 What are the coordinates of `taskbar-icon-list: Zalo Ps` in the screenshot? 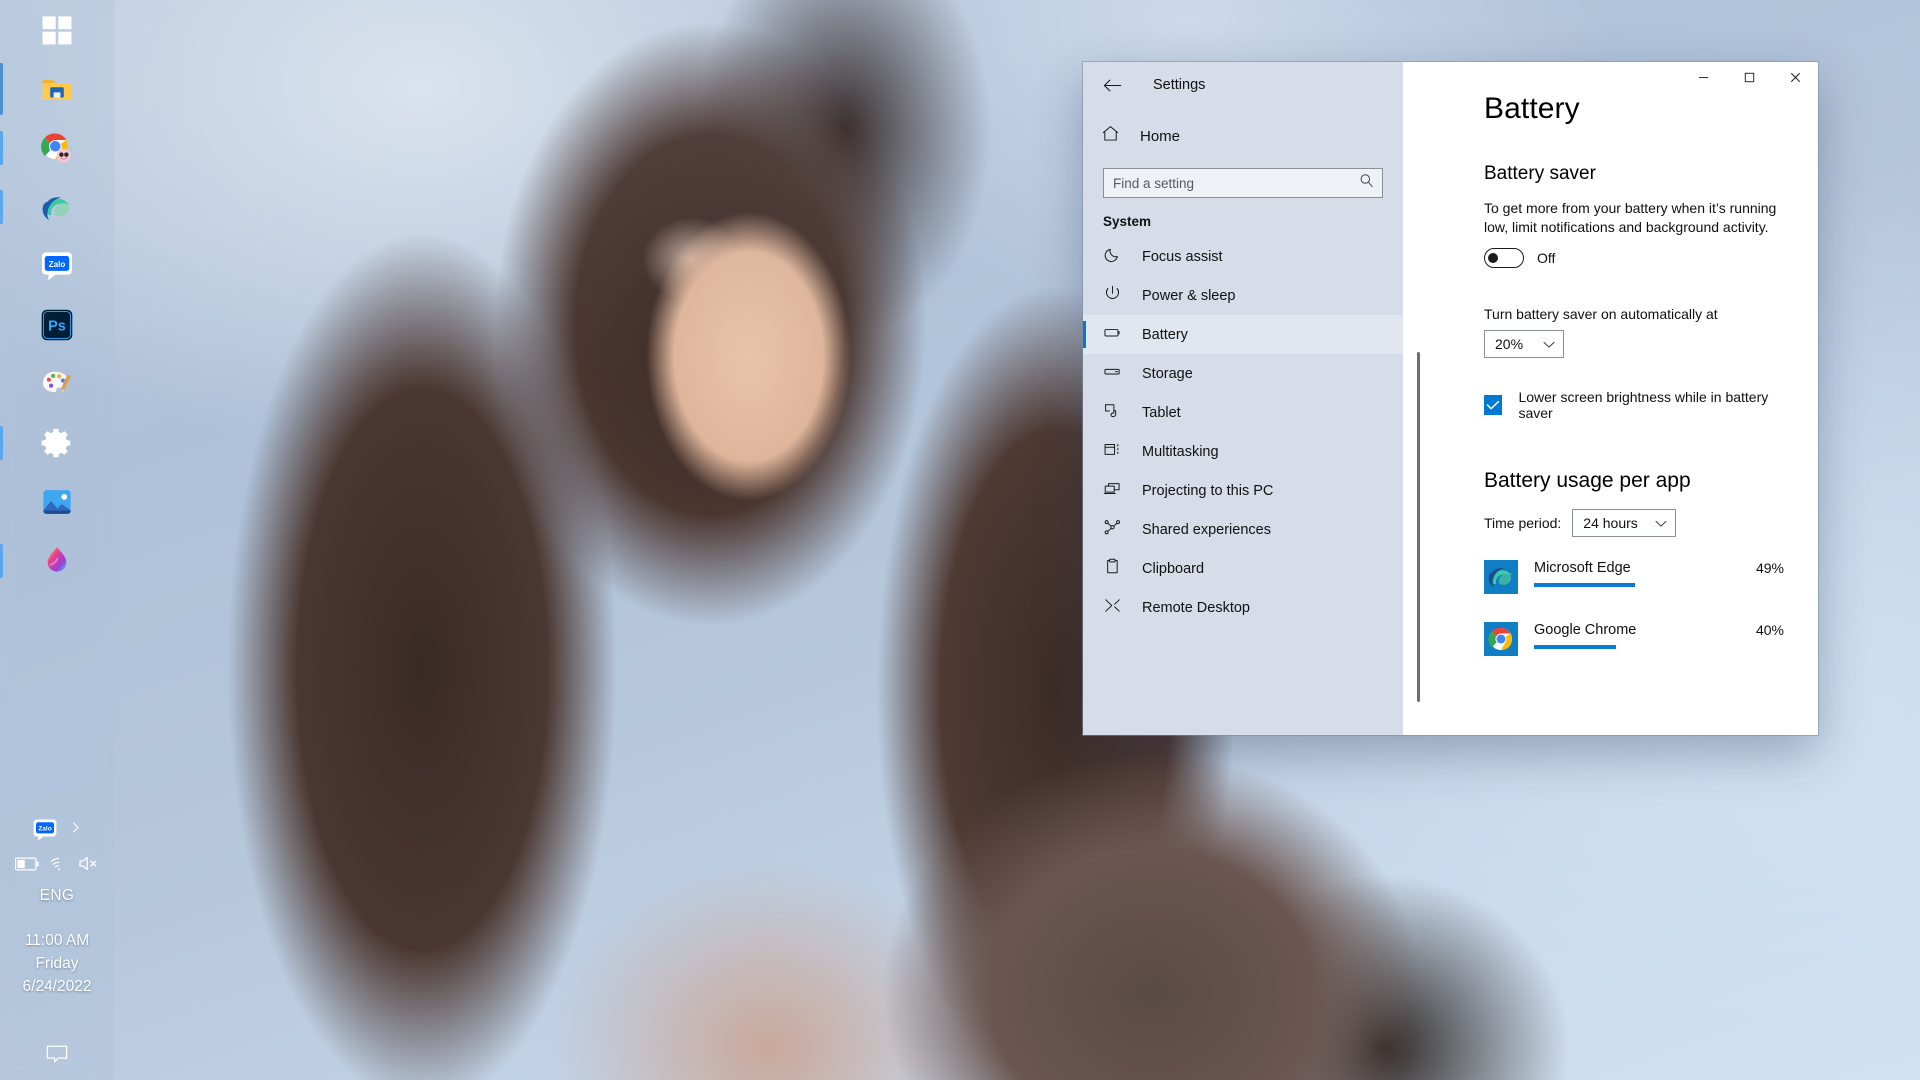 It's located at (57, 295).